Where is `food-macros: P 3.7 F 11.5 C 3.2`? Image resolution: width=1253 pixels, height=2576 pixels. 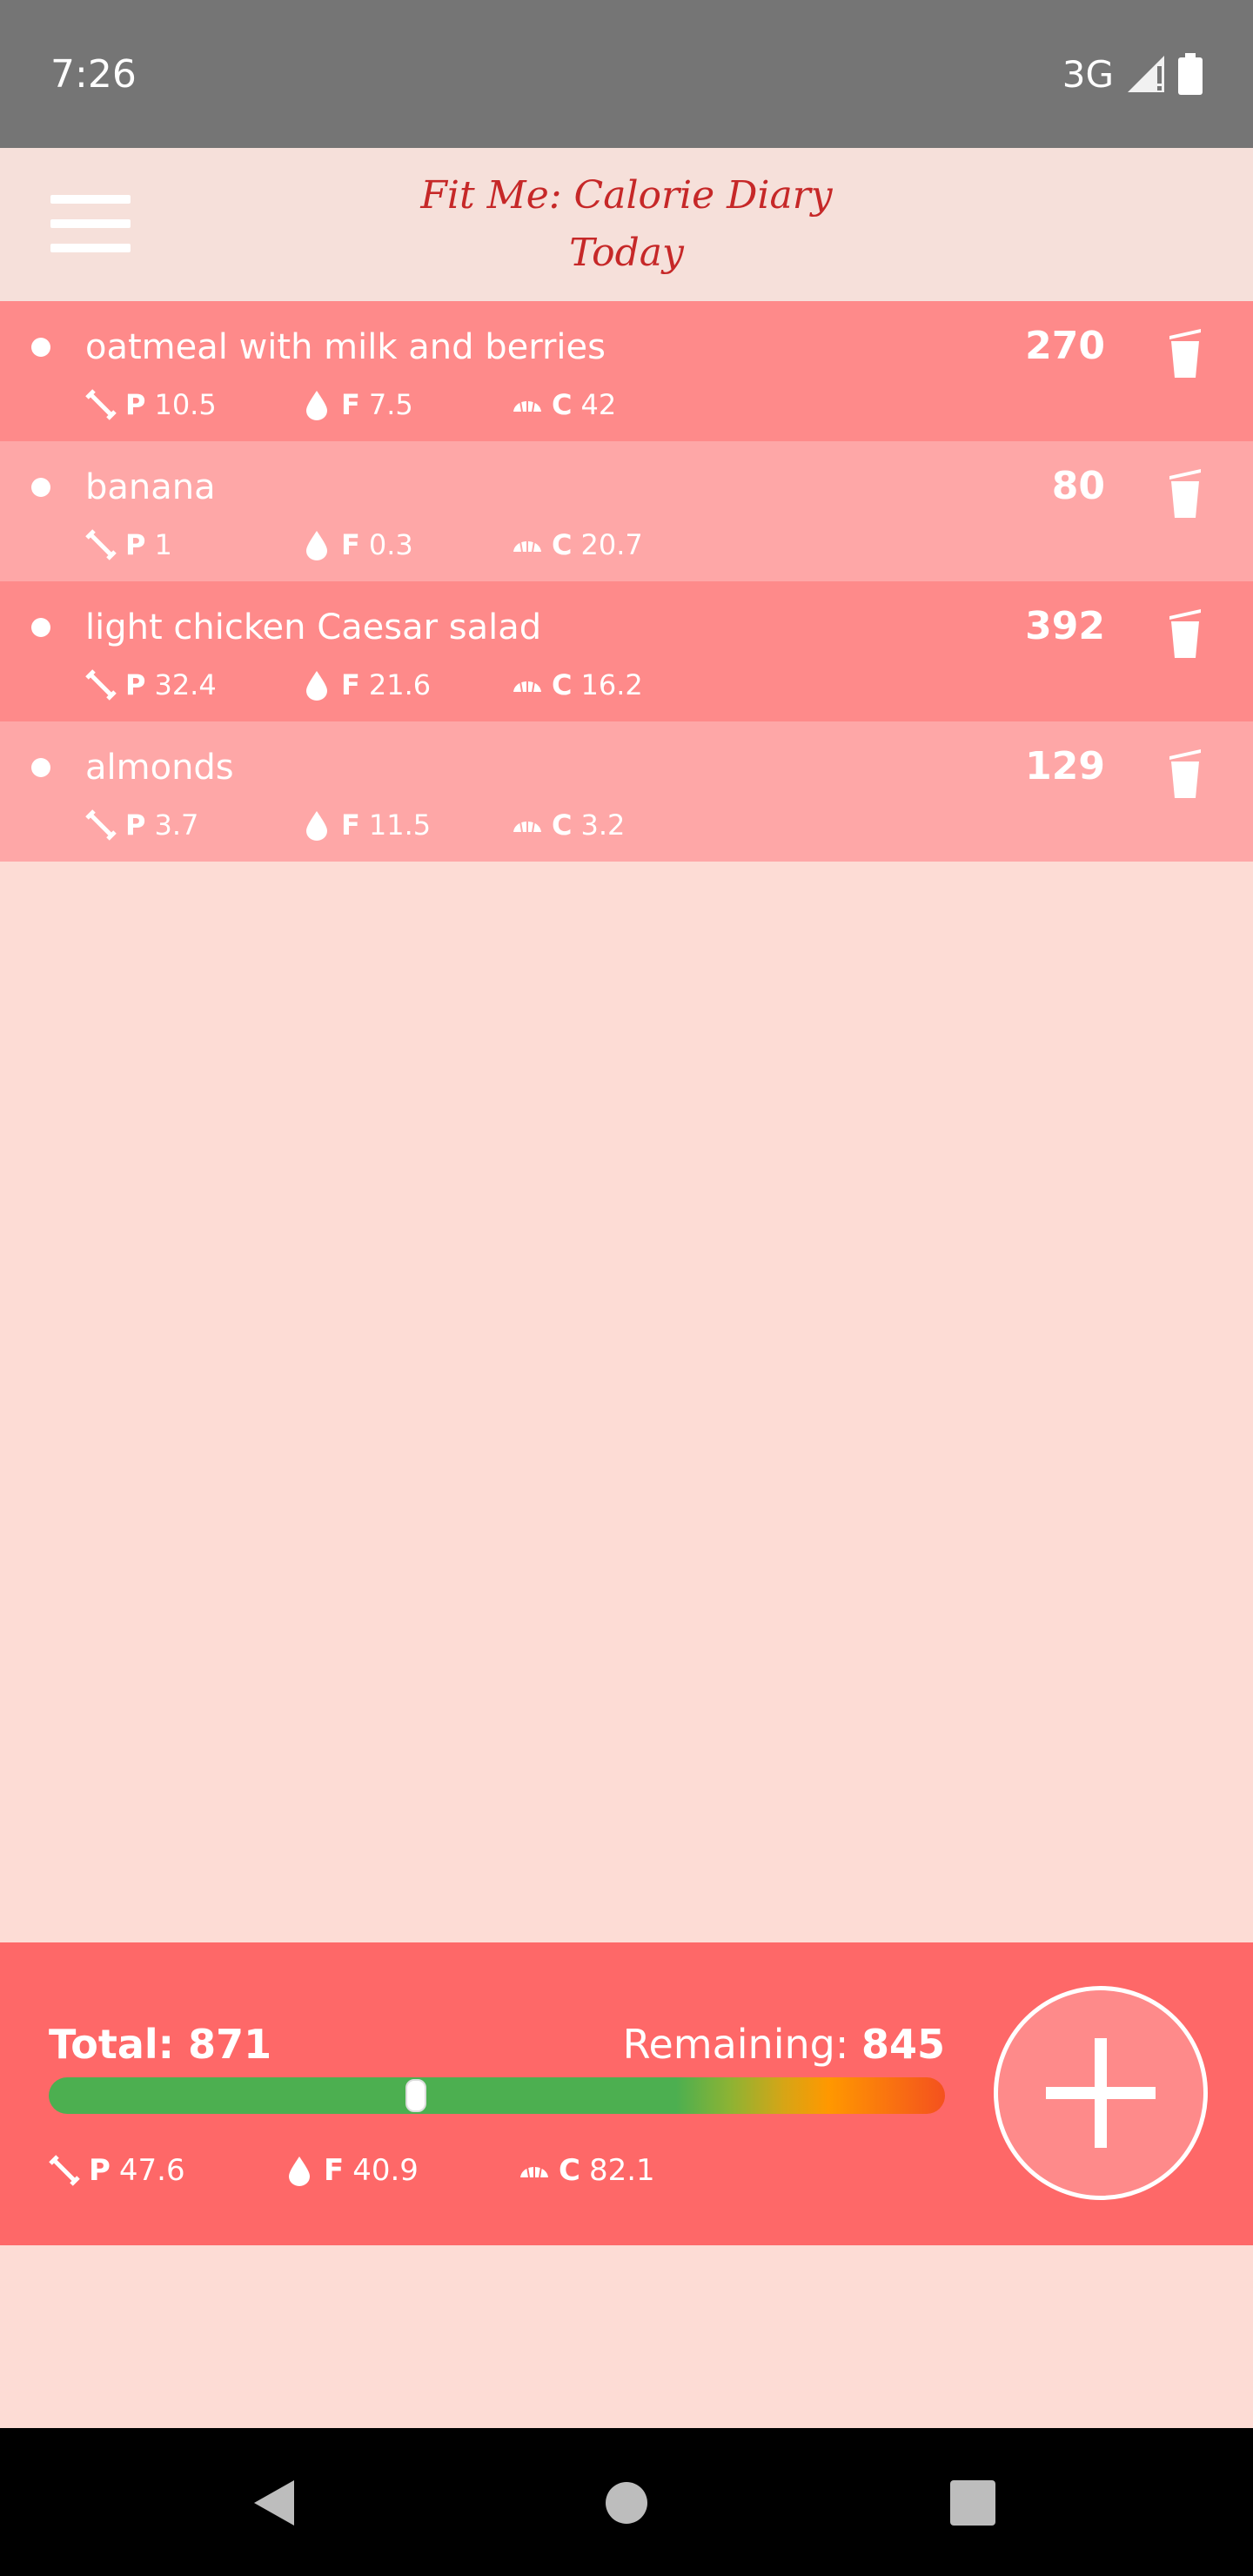 food-macros: P 3.7 F 11.5 C 3.2 is located at coordinates (355, 825).